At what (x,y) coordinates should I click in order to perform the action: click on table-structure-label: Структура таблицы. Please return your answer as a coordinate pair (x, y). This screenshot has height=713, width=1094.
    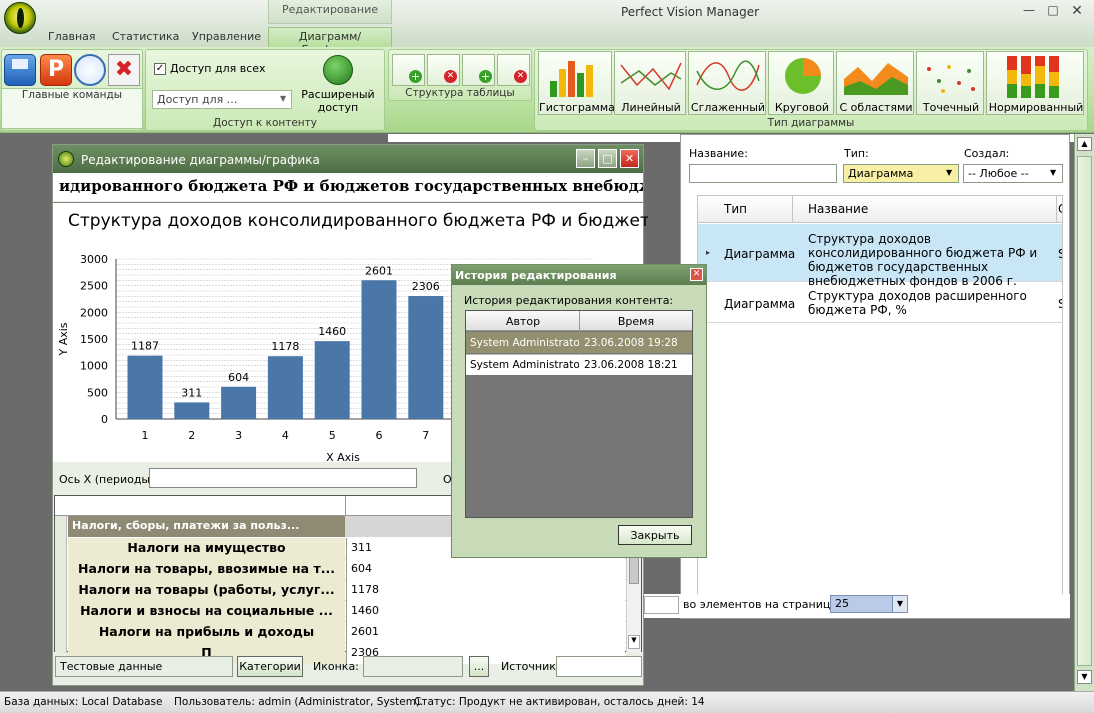
    Looking at the image, I should click on (460, 93).